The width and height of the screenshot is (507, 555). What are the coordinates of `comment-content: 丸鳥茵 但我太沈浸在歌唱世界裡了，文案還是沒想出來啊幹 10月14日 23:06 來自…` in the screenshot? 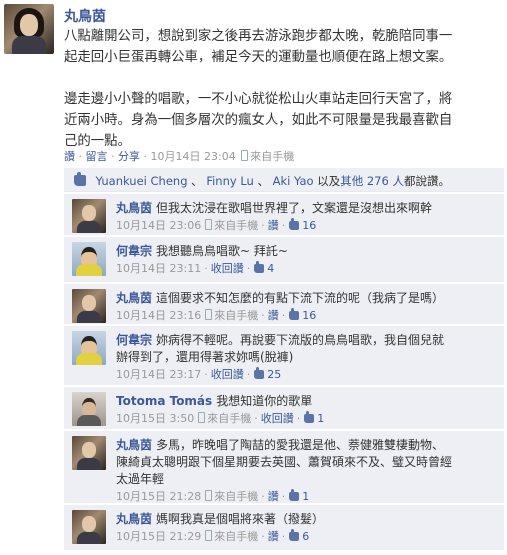 It's located at (308, 217).